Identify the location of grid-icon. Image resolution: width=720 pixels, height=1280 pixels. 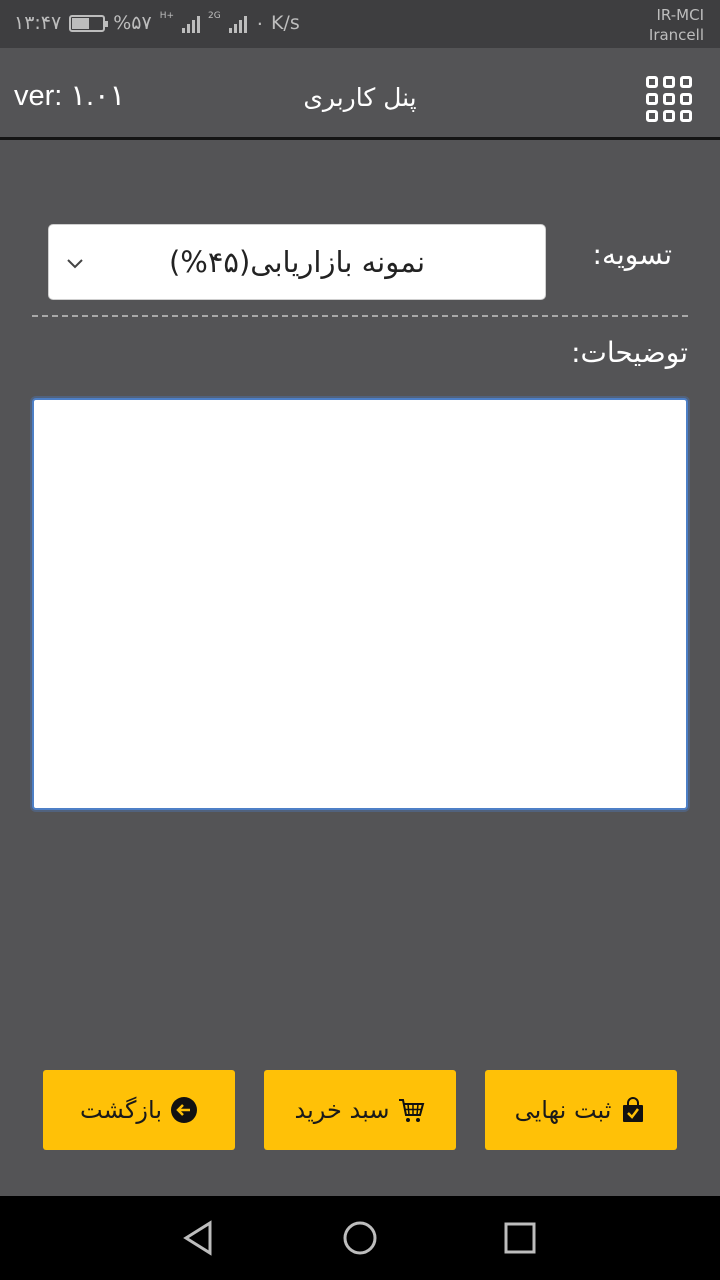
(669, 99).